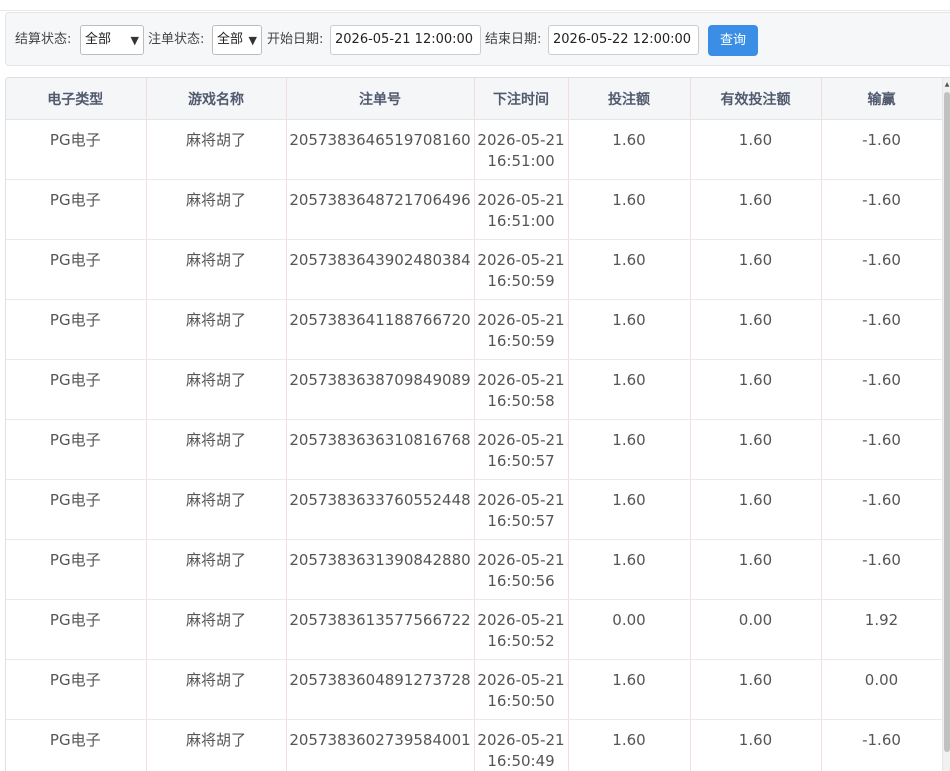 The width and height of the screenshot is (950, 771). I want to click on end-date-input: 2026-05-22 12:00:00, so click(623, 40).